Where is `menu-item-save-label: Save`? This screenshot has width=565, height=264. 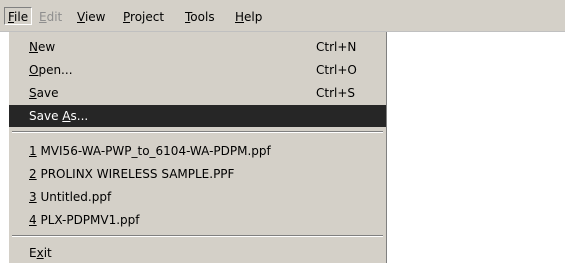
menu-item-save-label: Save is located at coordinates (43, 93).